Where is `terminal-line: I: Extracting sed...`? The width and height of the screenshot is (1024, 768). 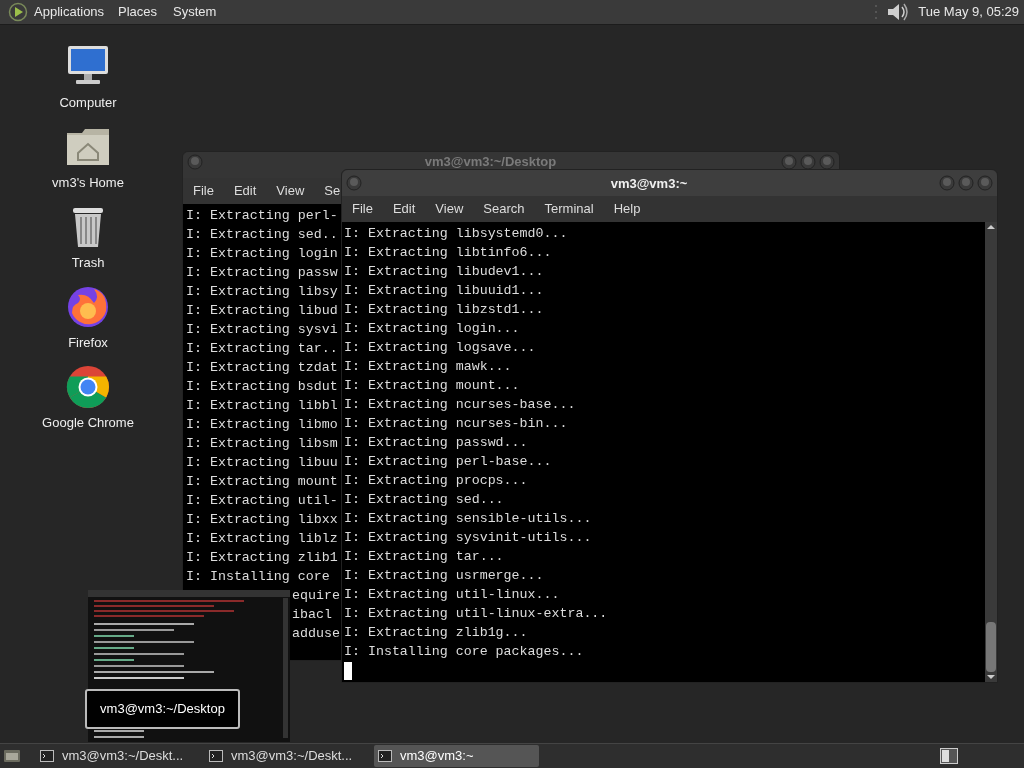 terminal-line: I: Extracting sed... is located at coordinates (424, 500).